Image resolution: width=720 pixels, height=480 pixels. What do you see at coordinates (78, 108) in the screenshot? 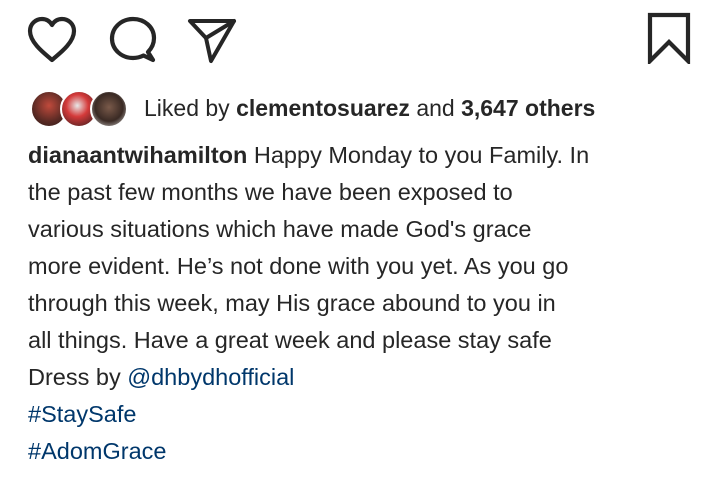
I see `liker-avatars` at bounding box center [78, 108].